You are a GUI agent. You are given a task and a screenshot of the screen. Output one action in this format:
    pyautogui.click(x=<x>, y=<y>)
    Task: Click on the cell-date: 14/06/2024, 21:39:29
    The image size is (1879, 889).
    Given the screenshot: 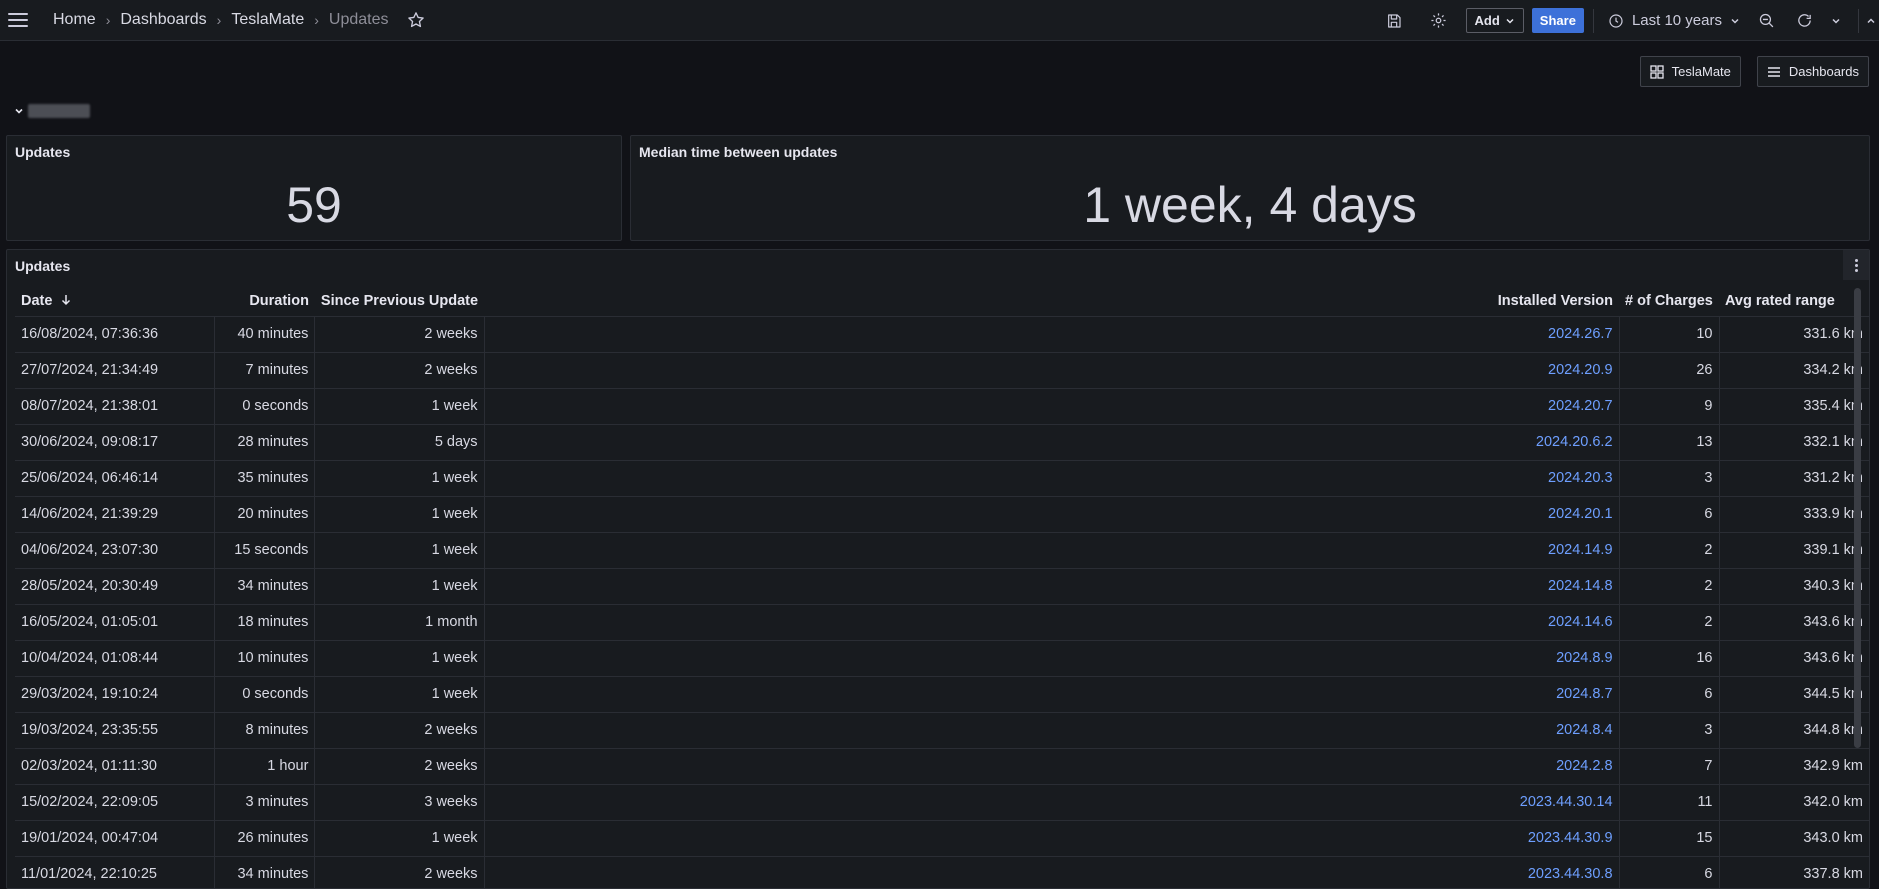 What is the action you would take?
    pyautogui.click(x=115, y=514)
    